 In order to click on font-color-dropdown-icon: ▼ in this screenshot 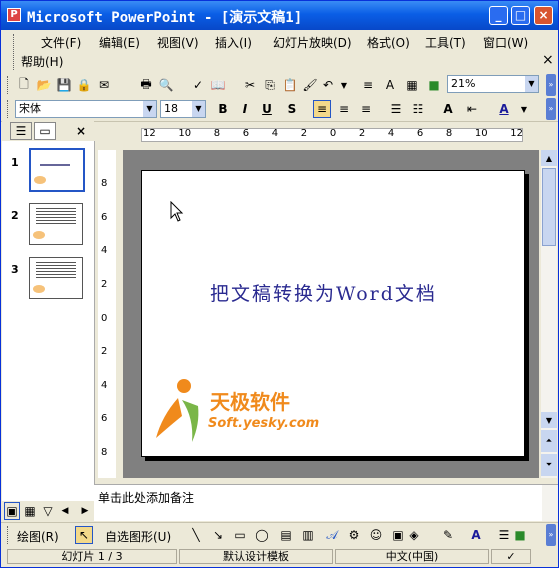, I will do `click(524, 109)`.